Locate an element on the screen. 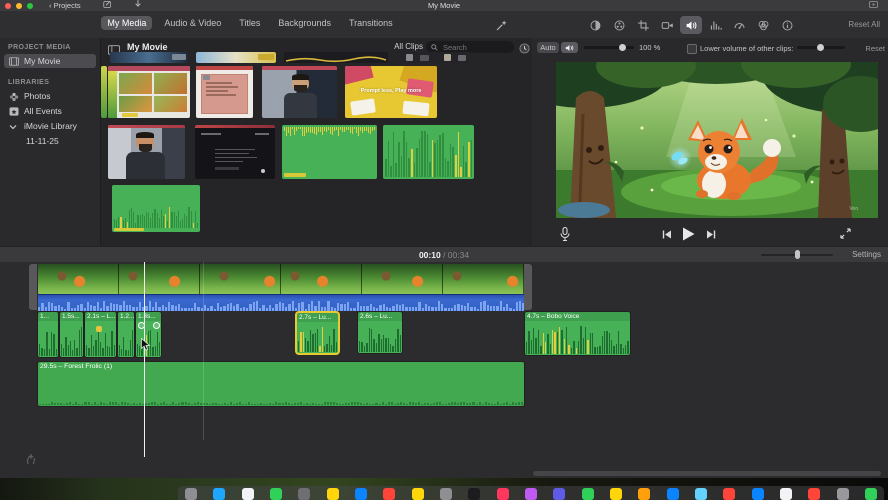 The width and height of the screenshot is (888, 500). sidebar-item-all-events: All Events is located at coordinates (50, 111).